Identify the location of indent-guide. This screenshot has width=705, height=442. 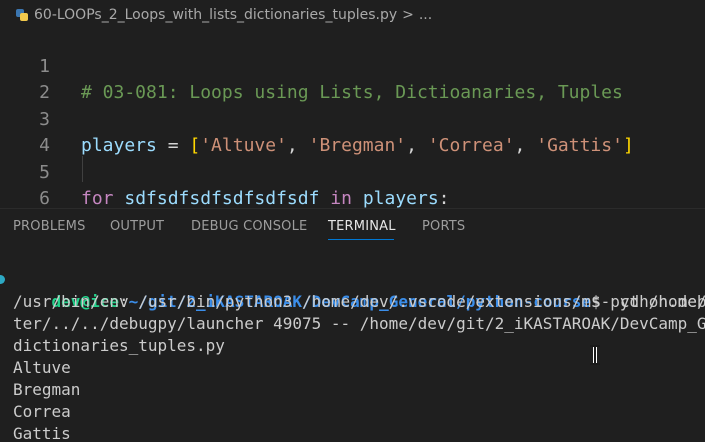
(82, 169).